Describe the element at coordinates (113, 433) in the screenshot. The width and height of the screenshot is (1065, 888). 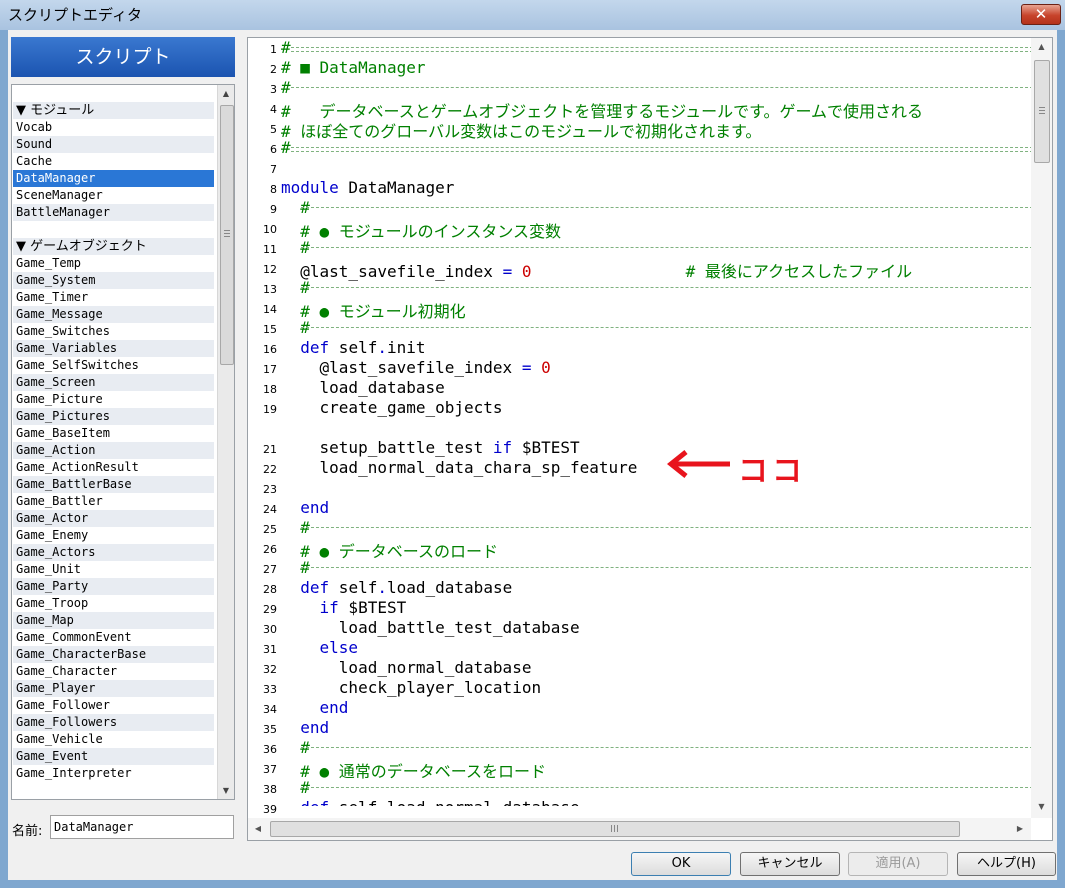
I see `script-list-item: Game_BaseItem` at that location.